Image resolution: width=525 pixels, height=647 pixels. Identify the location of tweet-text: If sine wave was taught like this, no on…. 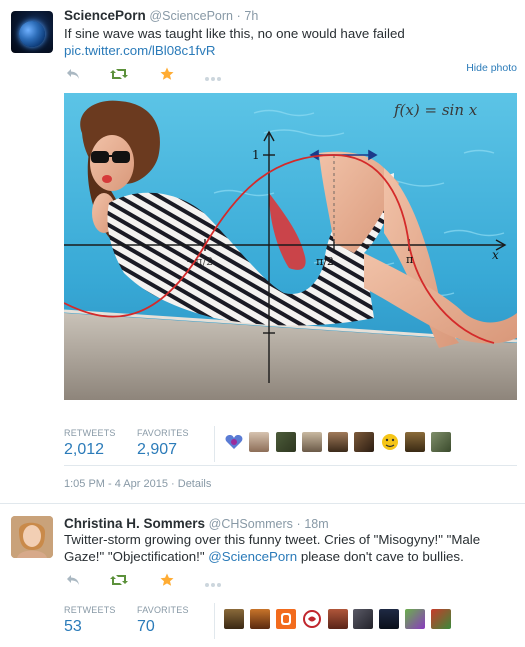
(234, 42).